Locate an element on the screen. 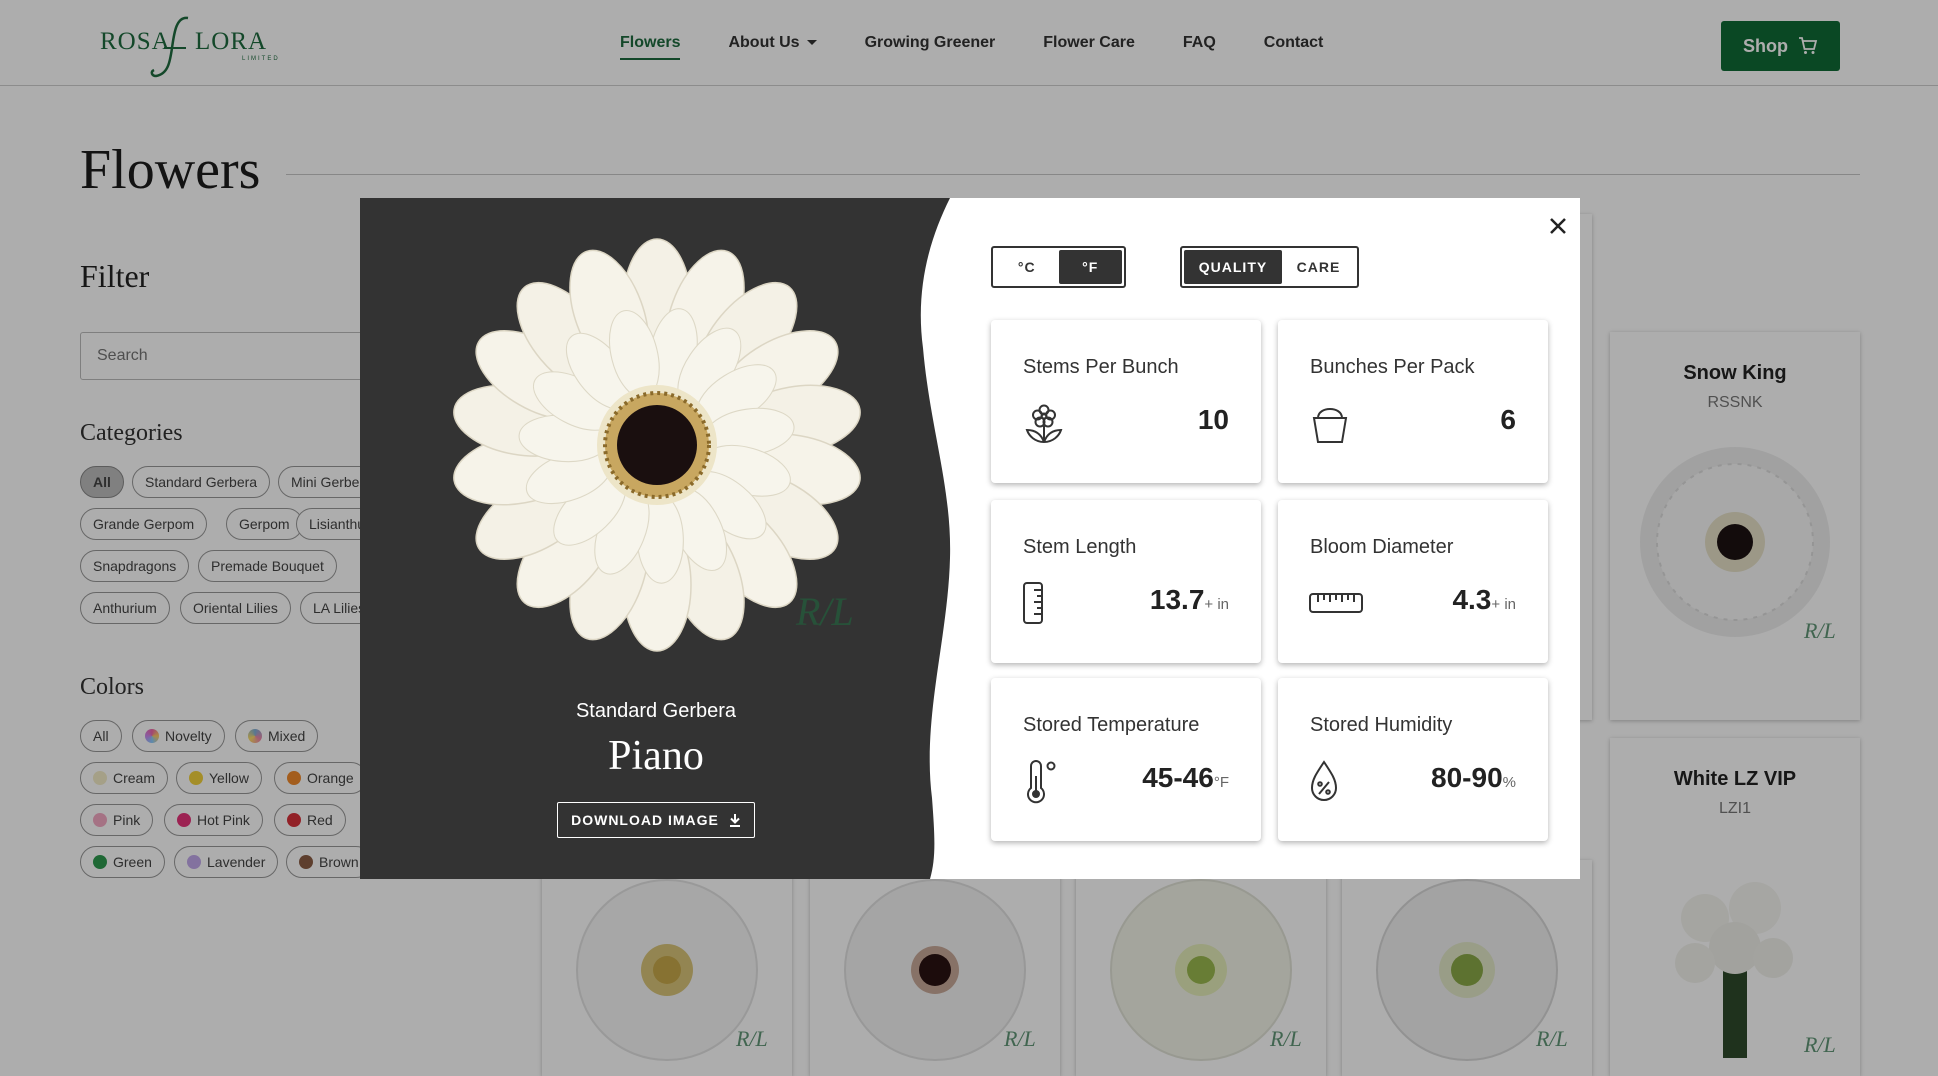  stat-value-wrap: 13.7+ in is located at coordinates (1189, 600).